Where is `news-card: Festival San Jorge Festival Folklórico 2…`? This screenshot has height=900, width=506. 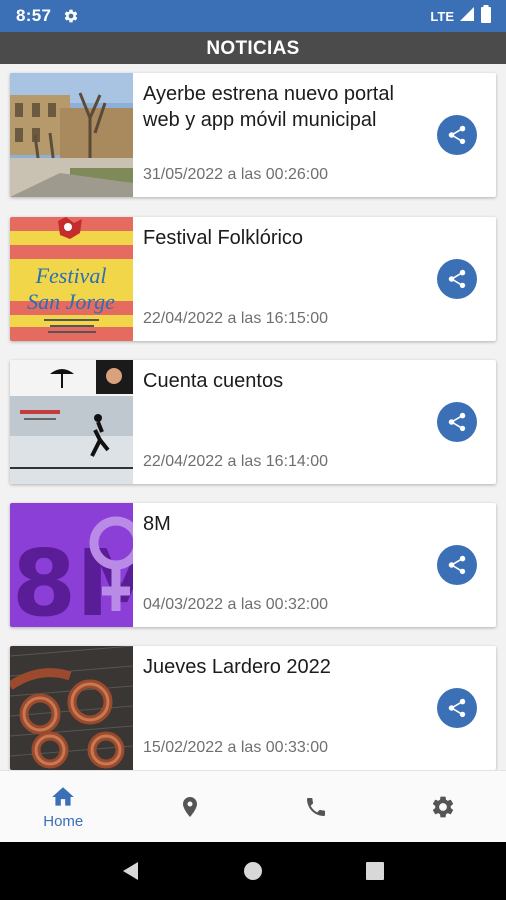
news-card: Festival San Jorge Festival Folklórico 2… is located at coordinates (253, 279).